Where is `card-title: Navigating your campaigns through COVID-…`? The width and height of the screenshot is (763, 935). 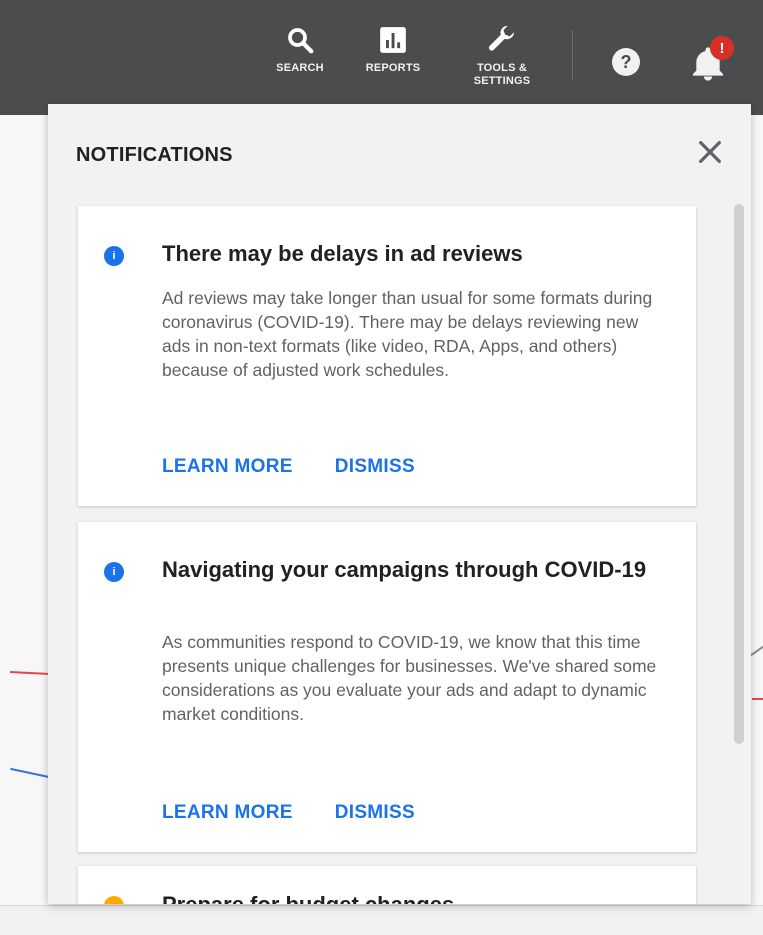
card-title: Navigating your campaigns through COVID-… is located at coordinates (404, 569).